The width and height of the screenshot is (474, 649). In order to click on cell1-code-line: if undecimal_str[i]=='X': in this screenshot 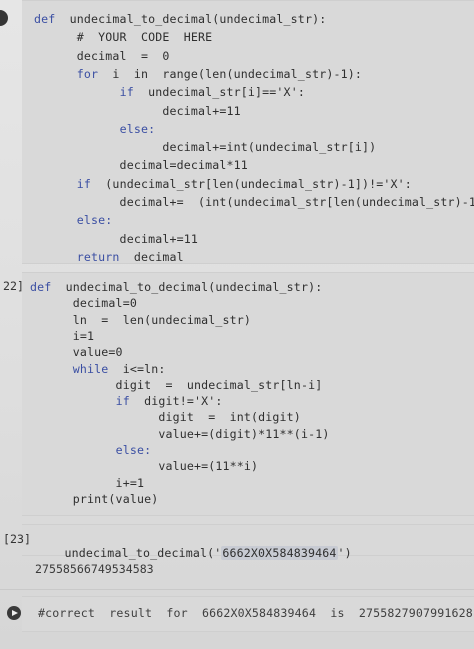, I will do `click(212, 92)`.